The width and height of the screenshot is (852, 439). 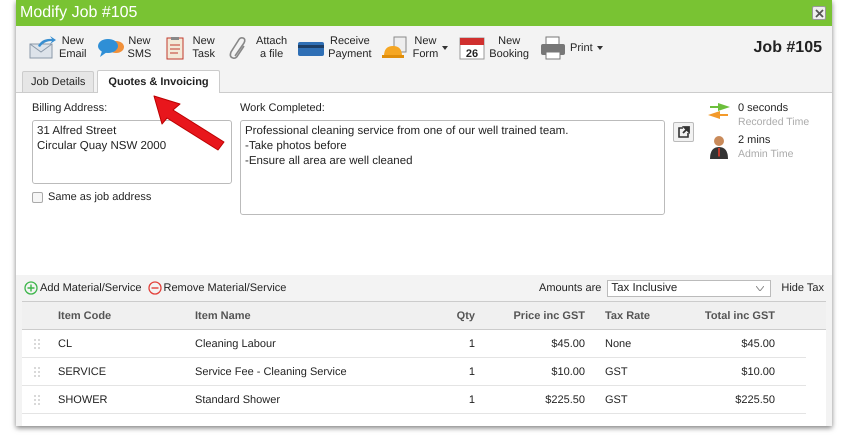 What do you see at coordinates (100, 197) in the screenshot?
I see `checkbox-label: Same as job address` at bounding box center [100, 197].